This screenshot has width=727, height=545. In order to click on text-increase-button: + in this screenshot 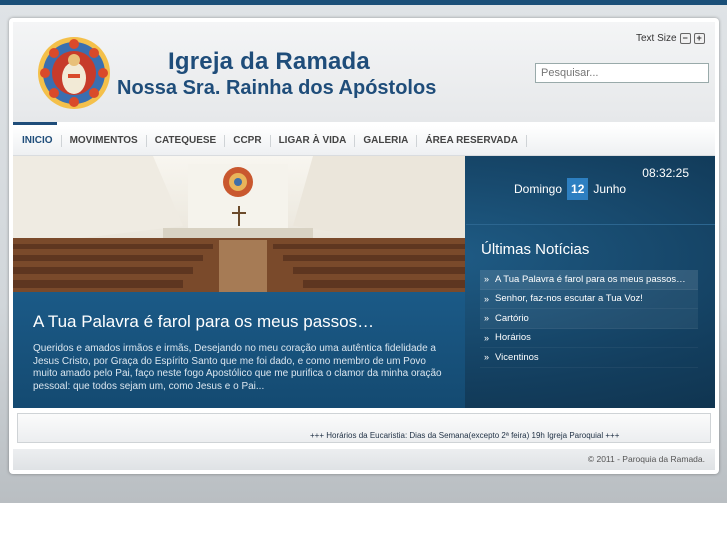, I will do `click(699, 38)`.